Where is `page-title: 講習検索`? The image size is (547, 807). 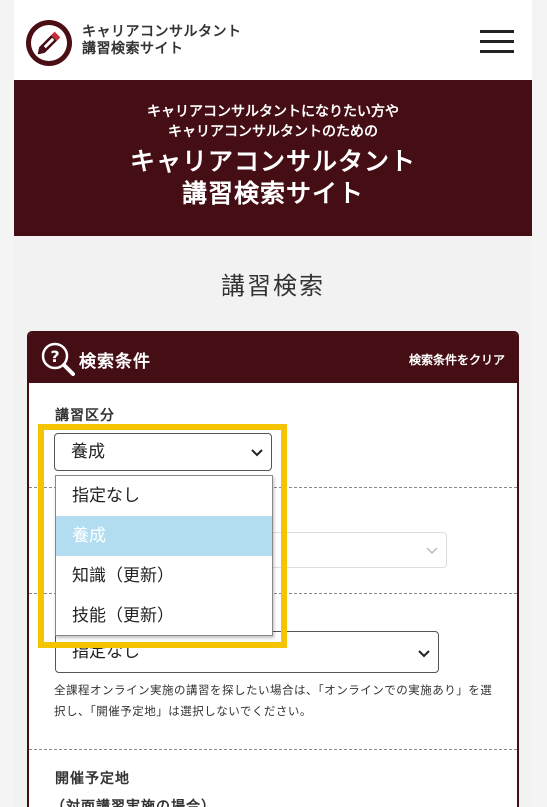
page-title: 講習検索 is located at coordinates (273, 286).